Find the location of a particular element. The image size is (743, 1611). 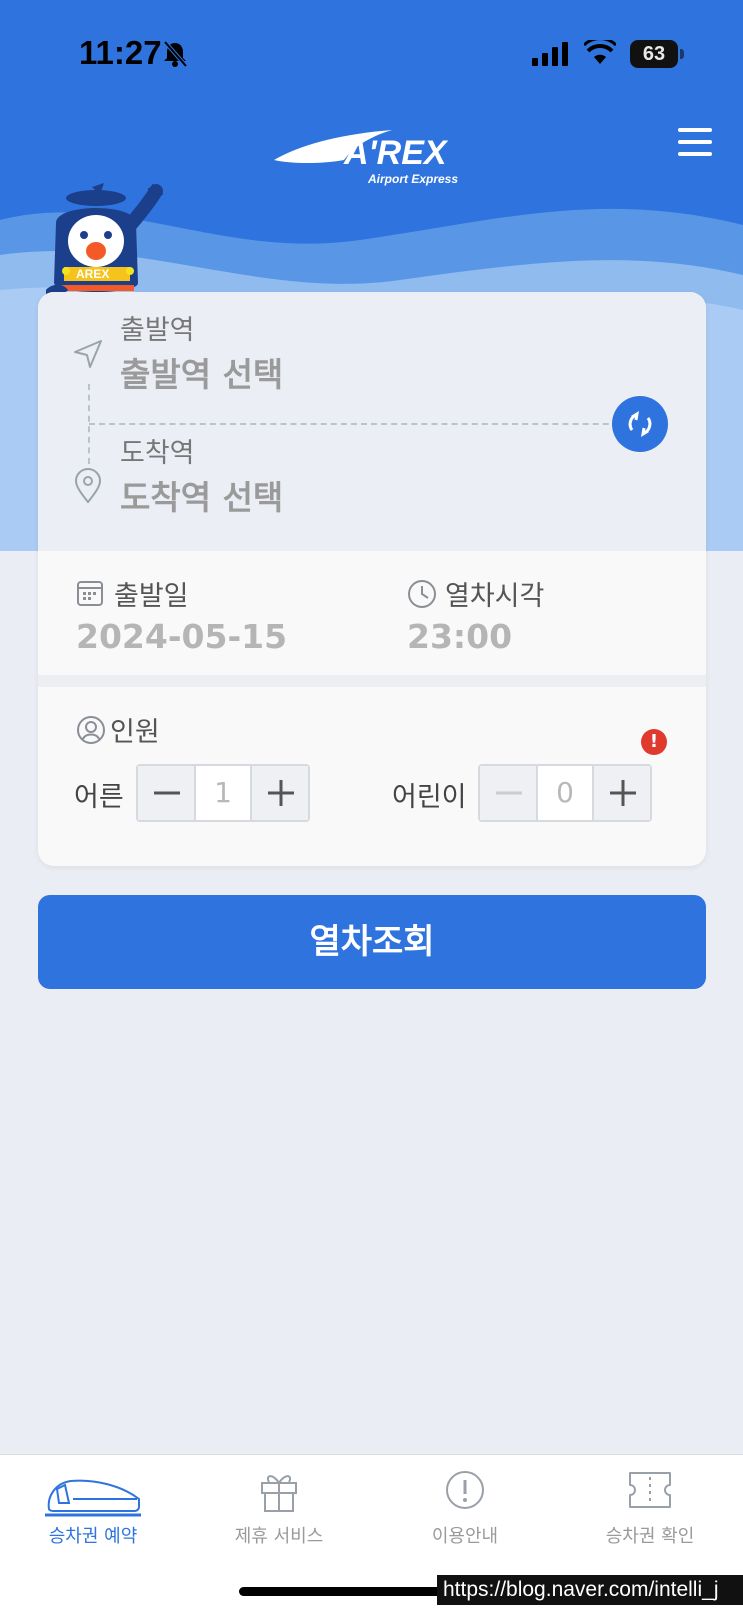

logo-subtitle: Airport Express is located at coordinates (413, 179).